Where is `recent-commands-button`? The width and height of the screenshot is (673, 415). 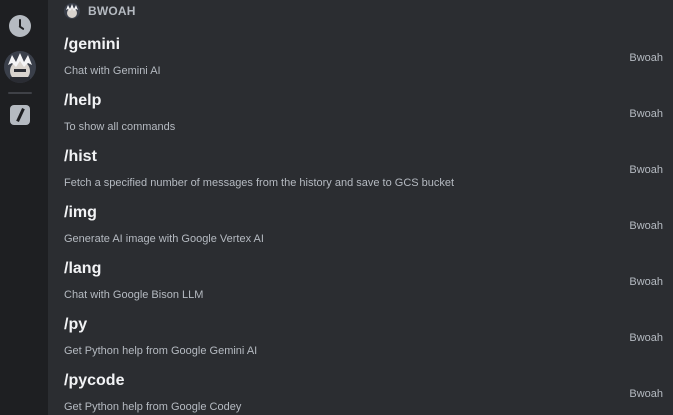 recent-commands-button is located at coordinates (20, 26).